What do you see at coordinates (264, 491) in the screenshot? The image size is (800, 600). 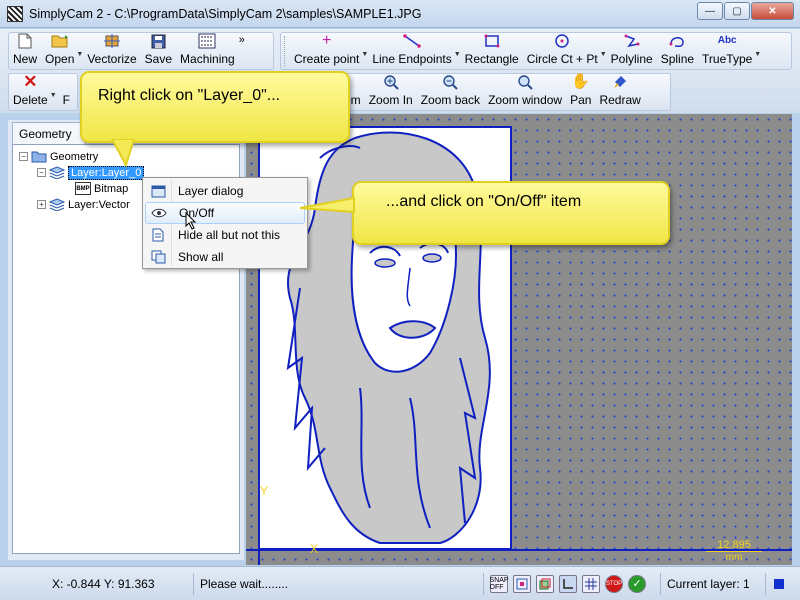 I see `y-axis-label: Y` at bounding box center [264, 491].